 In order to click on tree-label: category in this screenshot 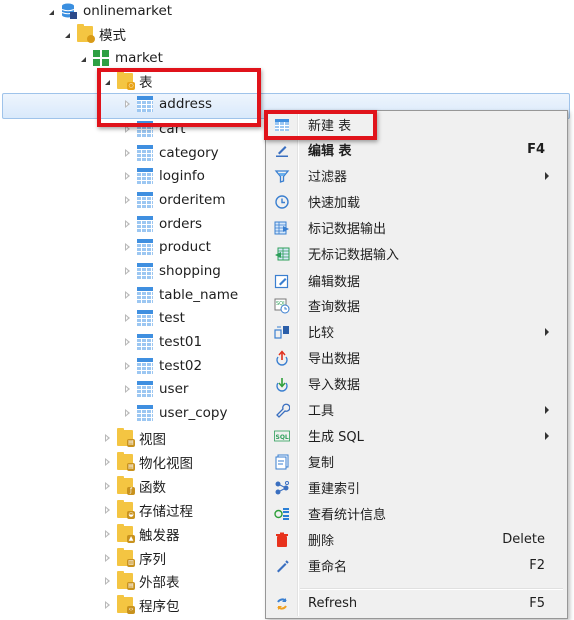, I will do `click(189, 153)`.